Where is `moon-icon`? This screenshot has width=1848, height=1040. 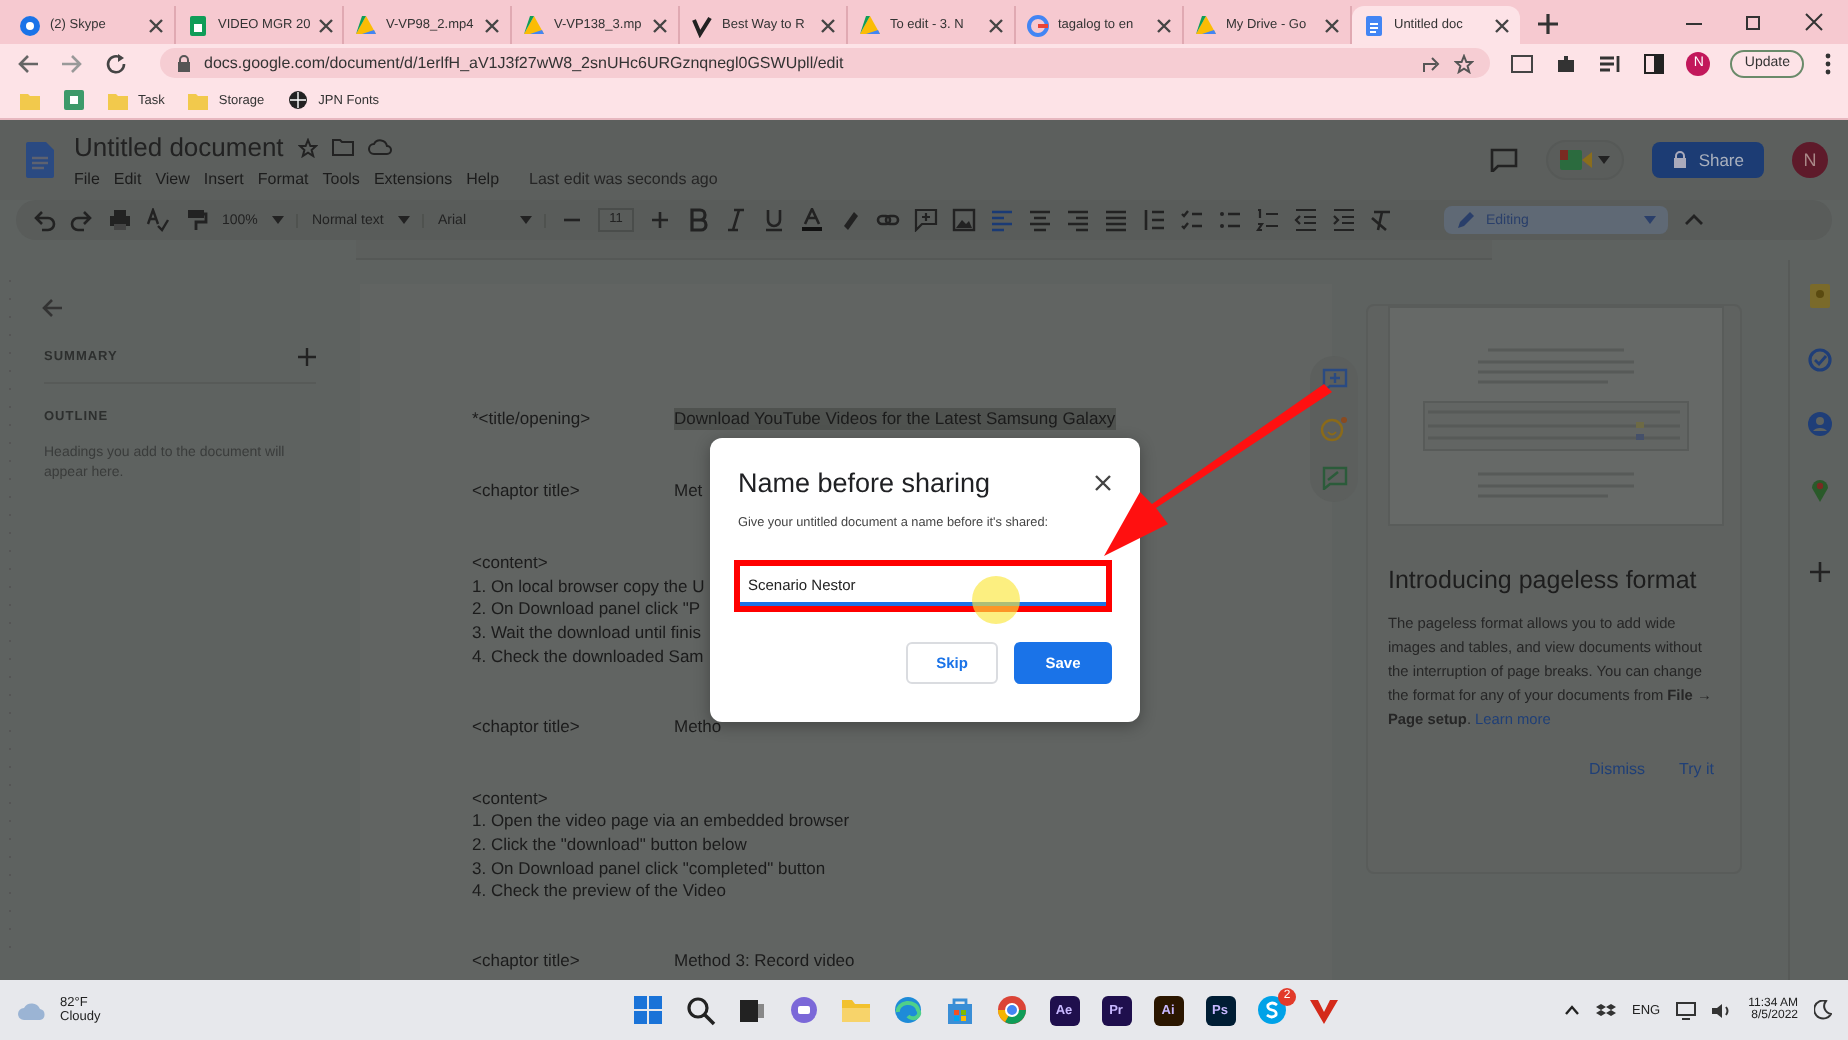
moon-icon is located at coordinates (1823, 1010).